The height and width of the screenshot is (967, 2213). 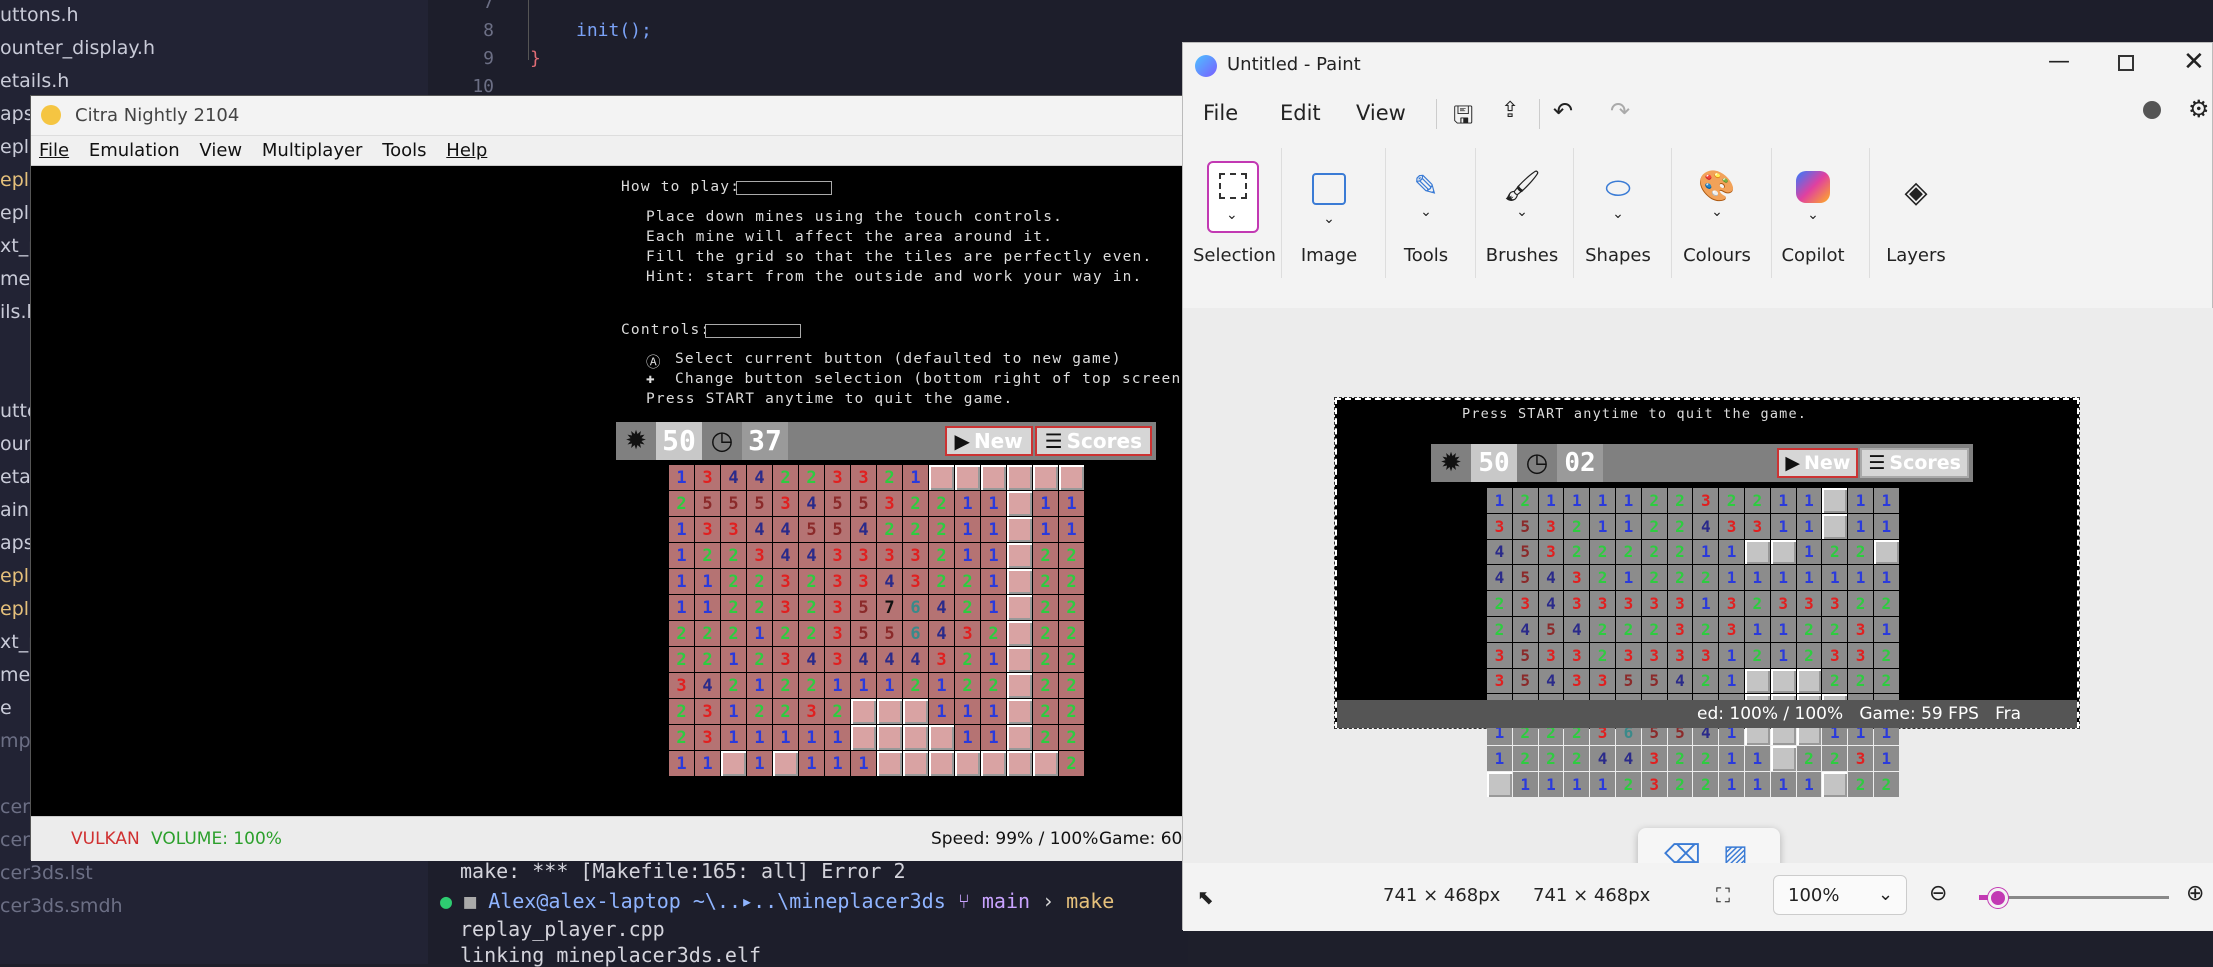 I want to click on share-icon: ⇪, so click(x=1510, y=110).